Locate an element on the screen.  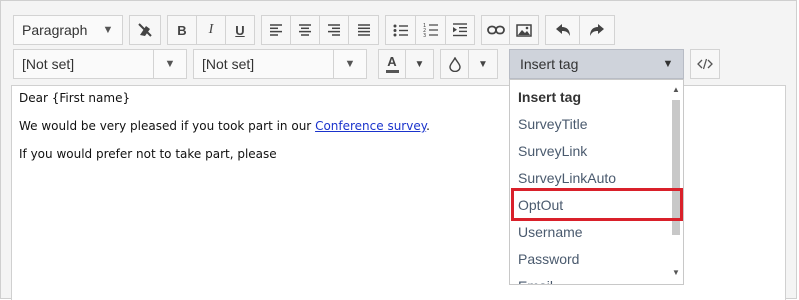
tag-option-email: Email is located at coordinates (590, 278).